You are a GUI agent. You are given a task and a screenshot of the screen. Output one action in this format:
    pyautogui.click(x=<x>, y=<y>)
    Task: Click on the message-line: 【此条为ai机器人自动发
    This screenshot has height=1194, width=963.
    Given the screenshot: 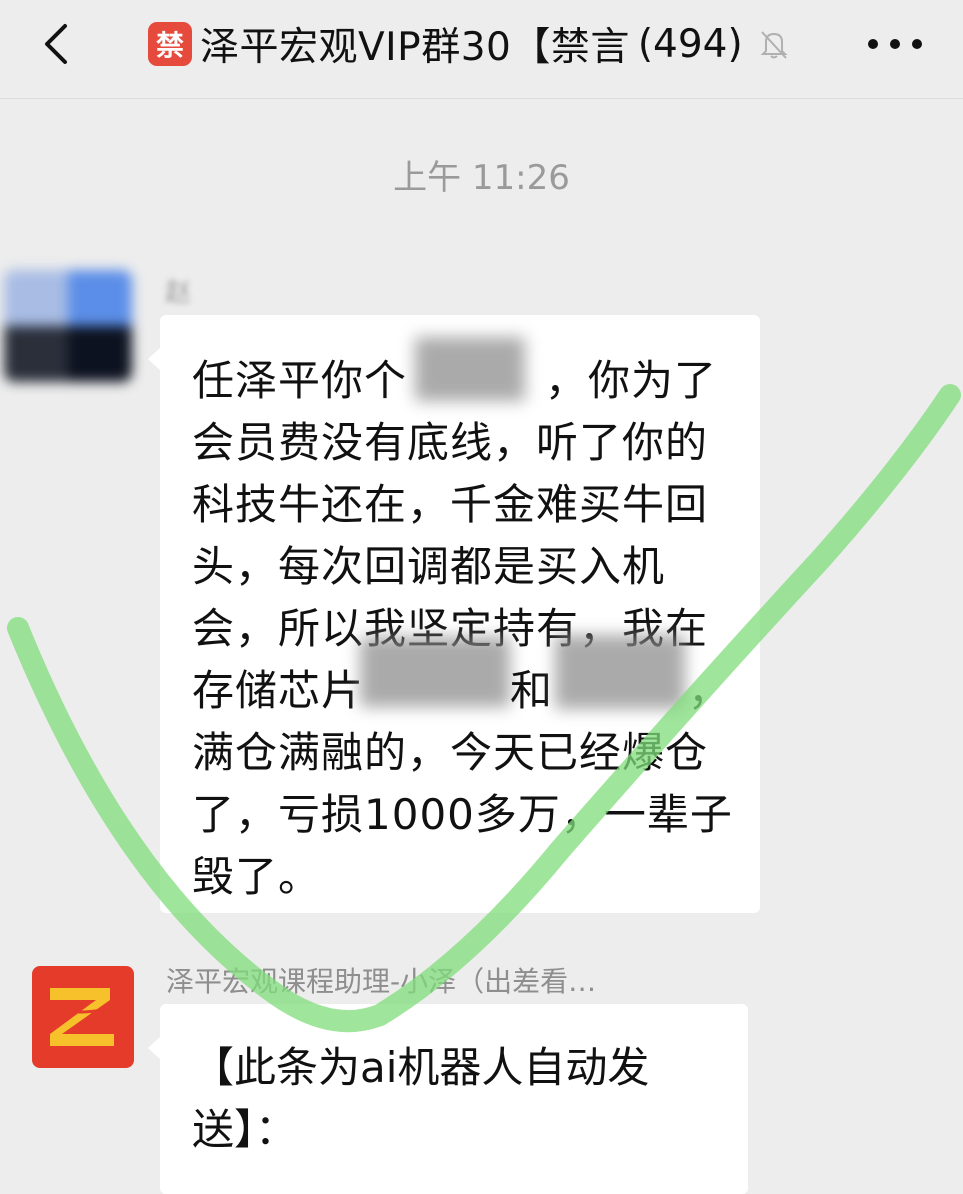 What is the action you would take?
    pyautogui.click(x=421, y=1067)
    